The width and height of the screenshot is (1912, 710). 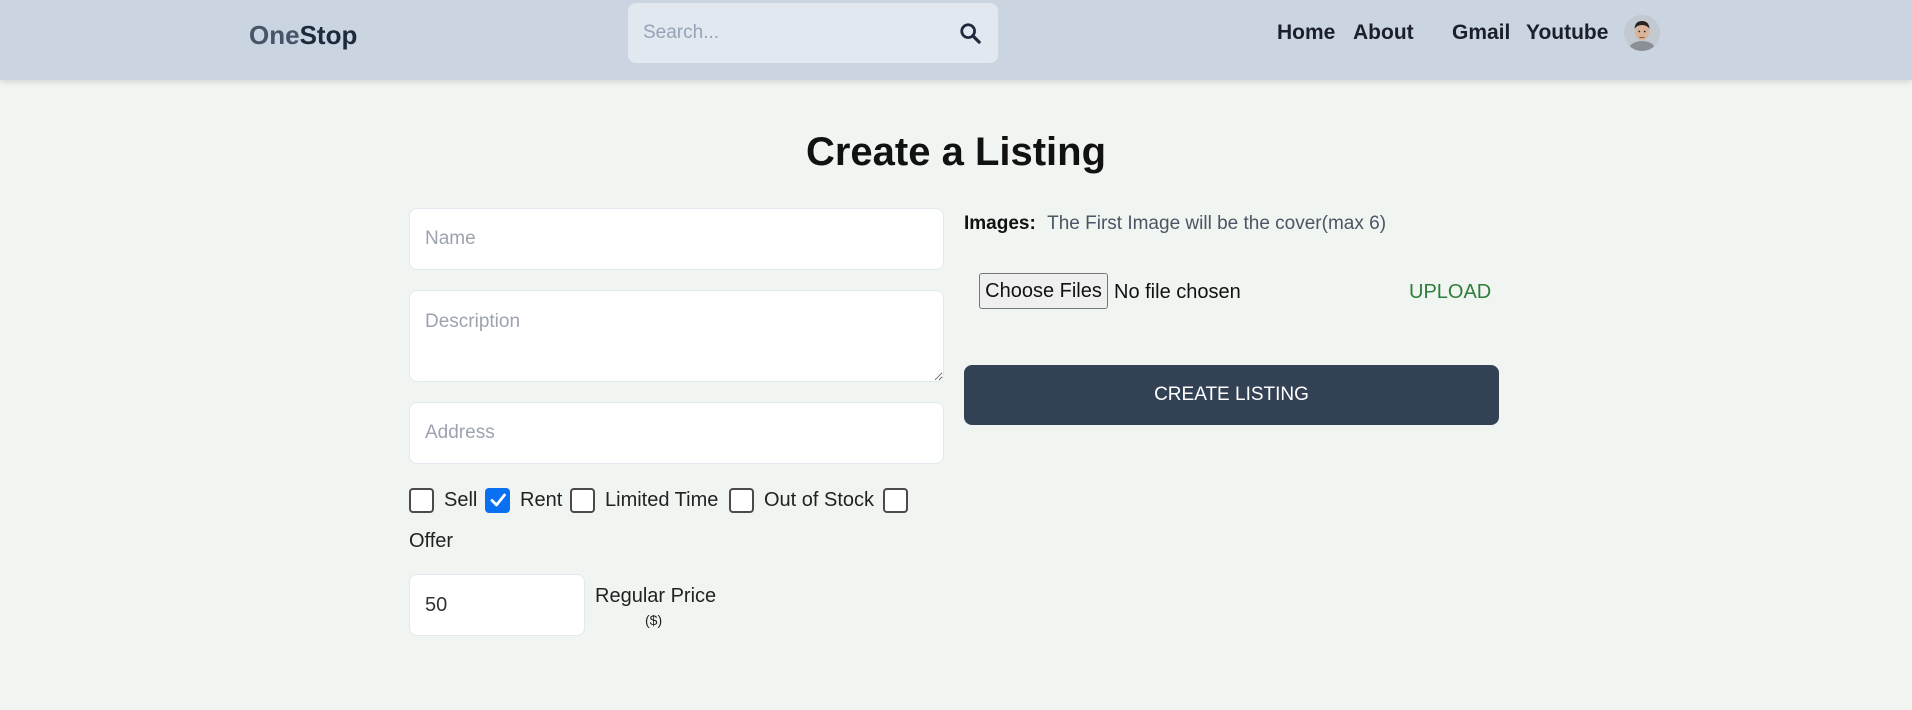 I want to click on checkbox-sell: Sell, so click(x=443, y=500).